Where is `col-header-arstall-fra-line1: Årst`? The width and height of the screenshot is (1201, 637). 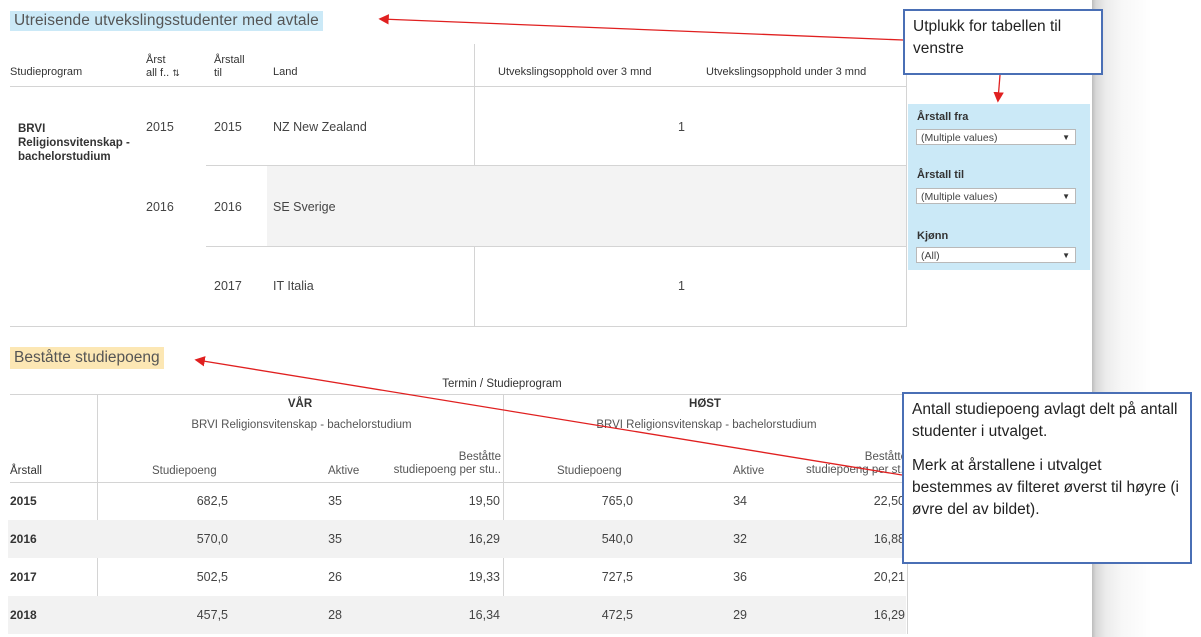
col-header-arstall-fra-line1: Årst is located at coordinates (156, 60).